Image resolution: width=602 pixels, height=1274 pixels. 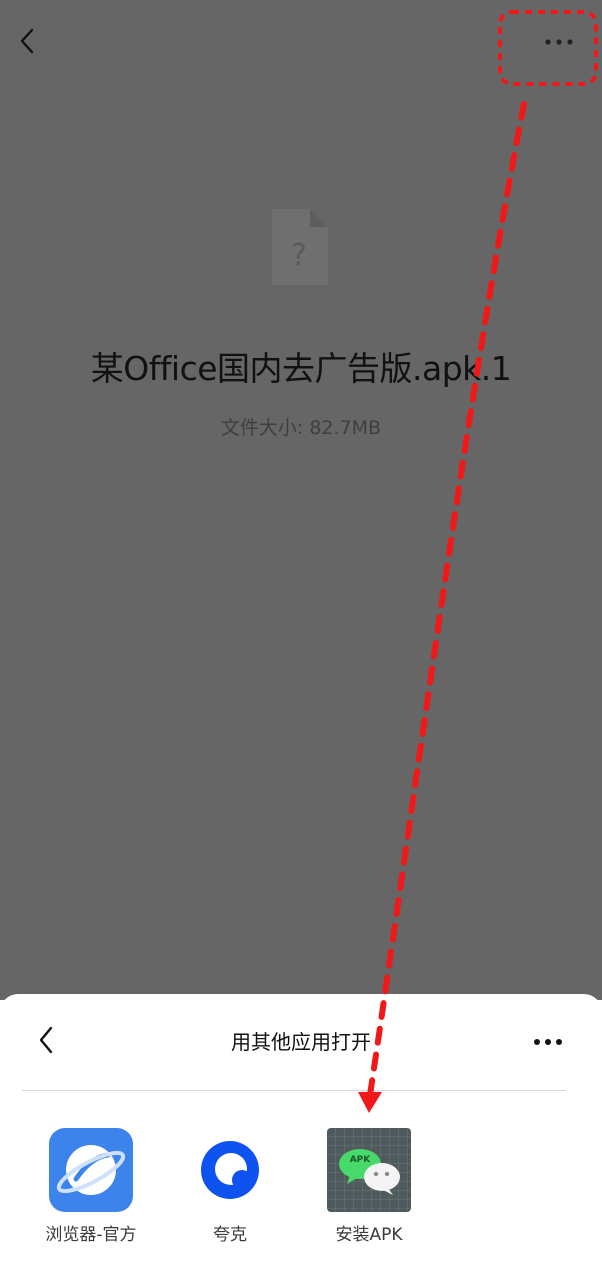 I want to click on unknown-file-icon: ?, so click(x=300, y=247).